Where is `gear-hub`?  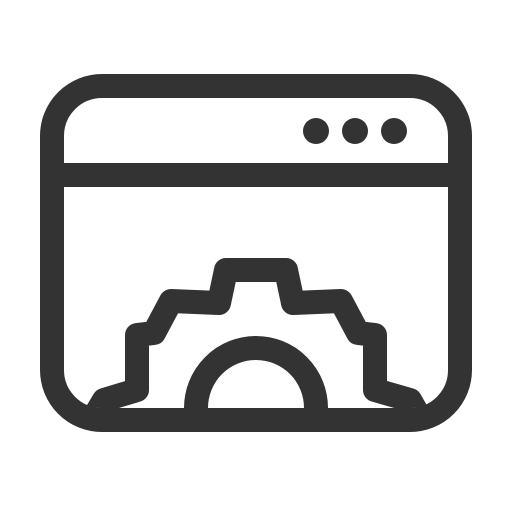 gear-hub is located at coordinates (256, 372).